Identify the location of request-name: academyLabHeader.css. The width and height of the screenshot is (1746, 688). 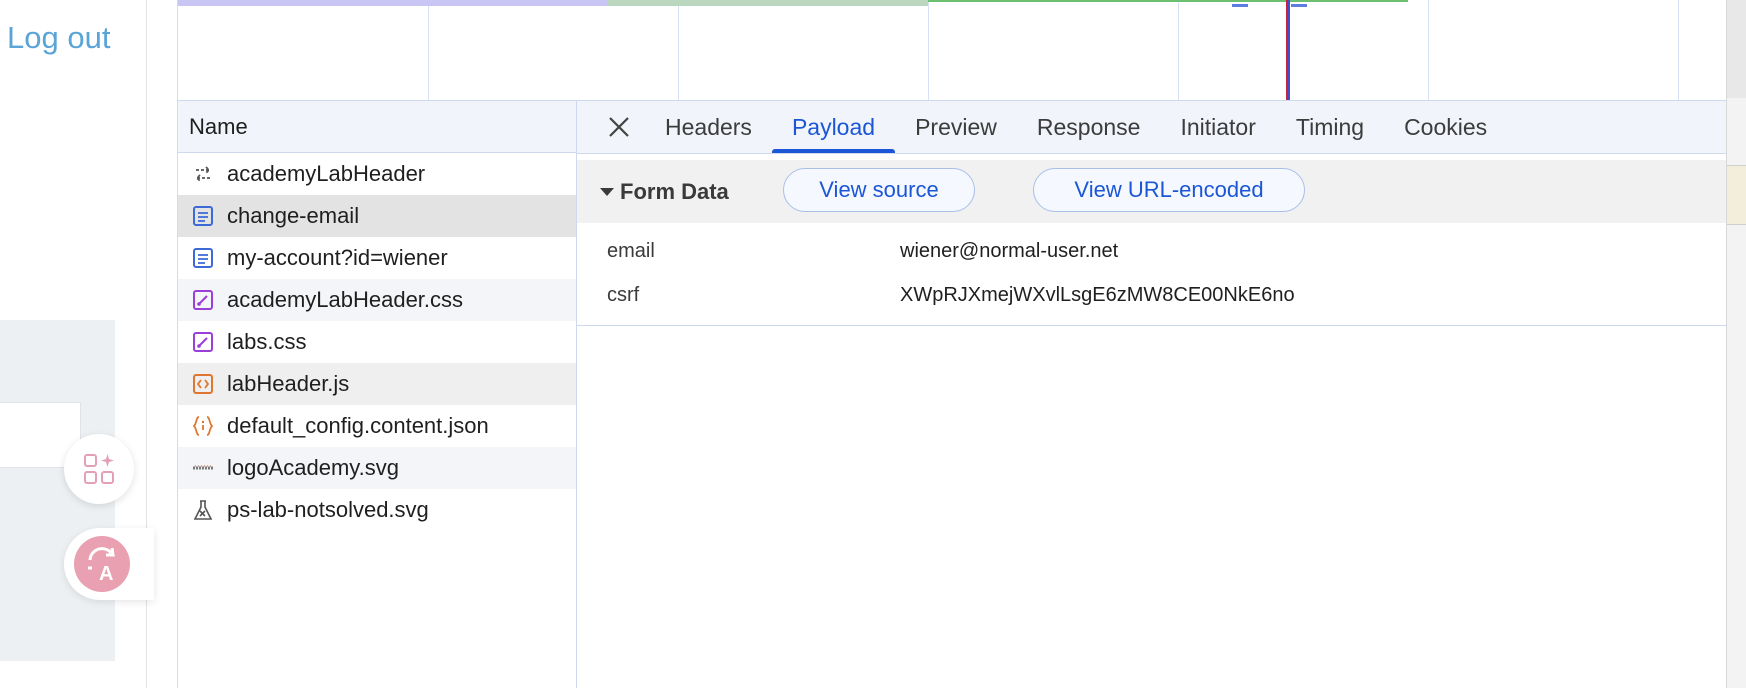
(345, 299).